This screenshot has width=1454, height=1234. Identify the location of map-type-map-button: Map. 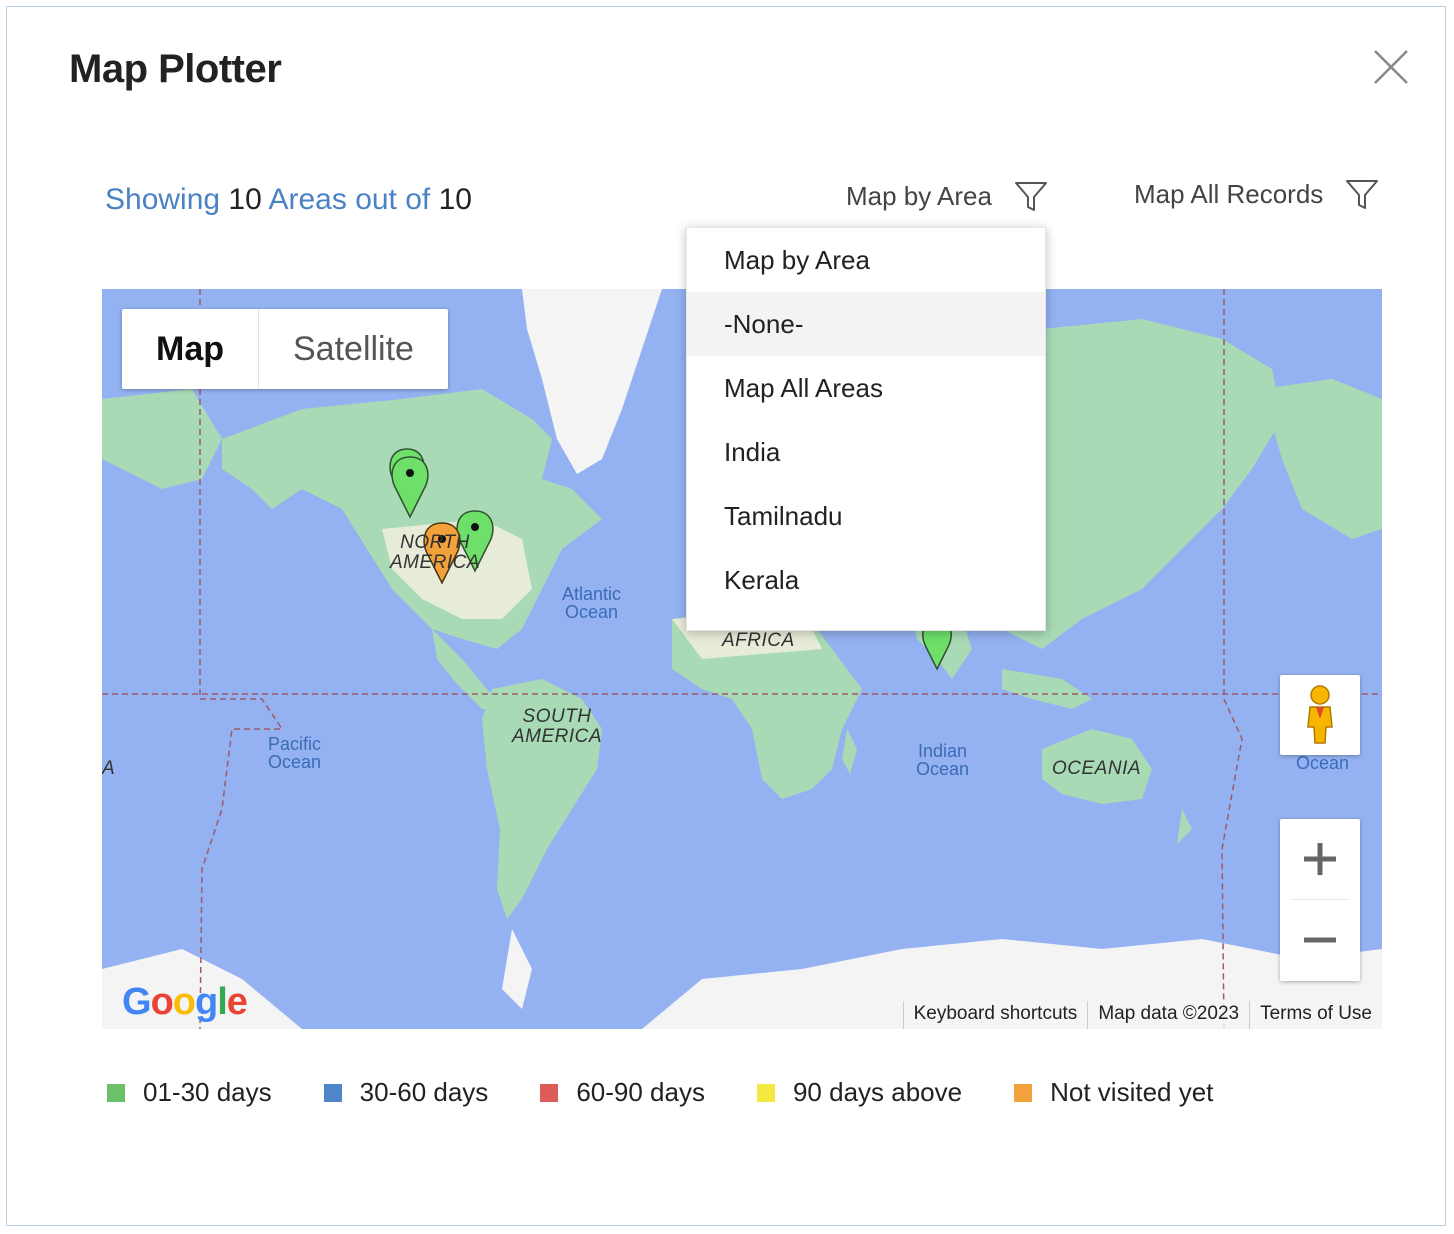
(190, 349).